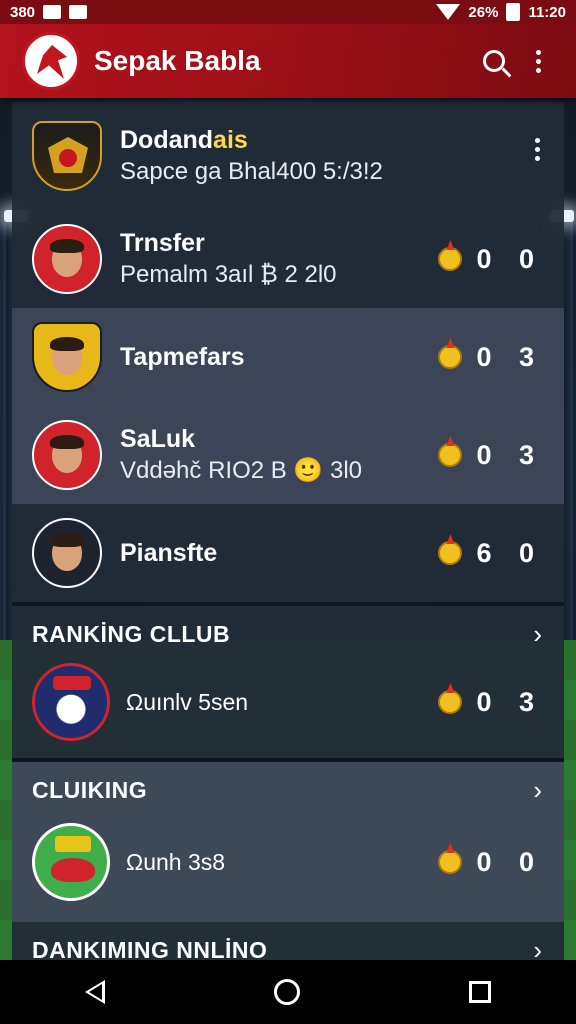  What do you see at coordinates (491, 553) in the screenshot?
I see `score: 6 0` at bounding box center [491, 553].